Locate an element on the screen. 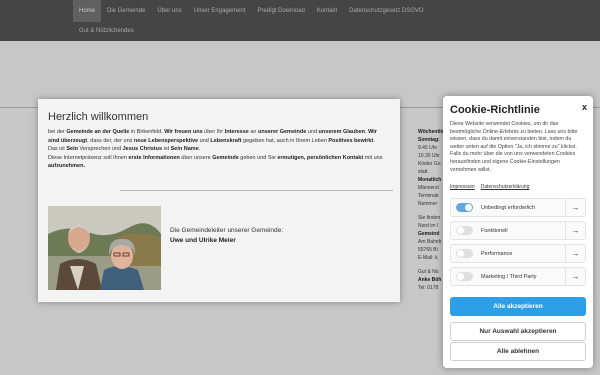 Image resolution: width=600 pixels, height=375 pixels. cookie-links: Impressum Datenschutzerklärung is located at coordinates (489, 187).